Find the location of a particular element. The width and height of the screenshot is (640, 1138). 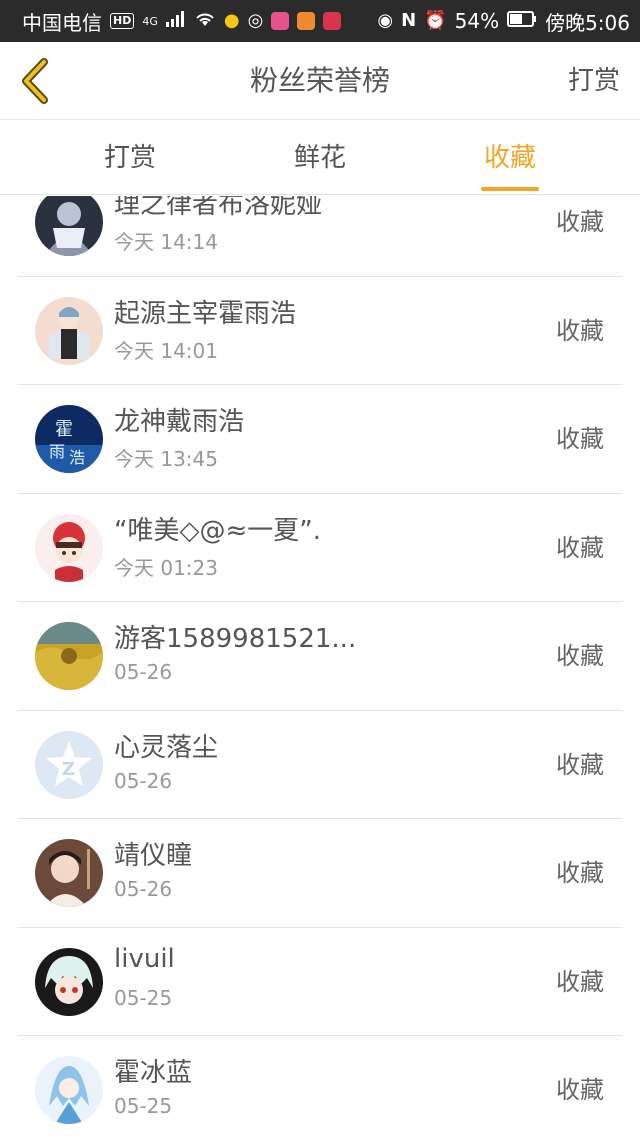

clock: 傍晚5:06 is located at coordinates (587, 22).